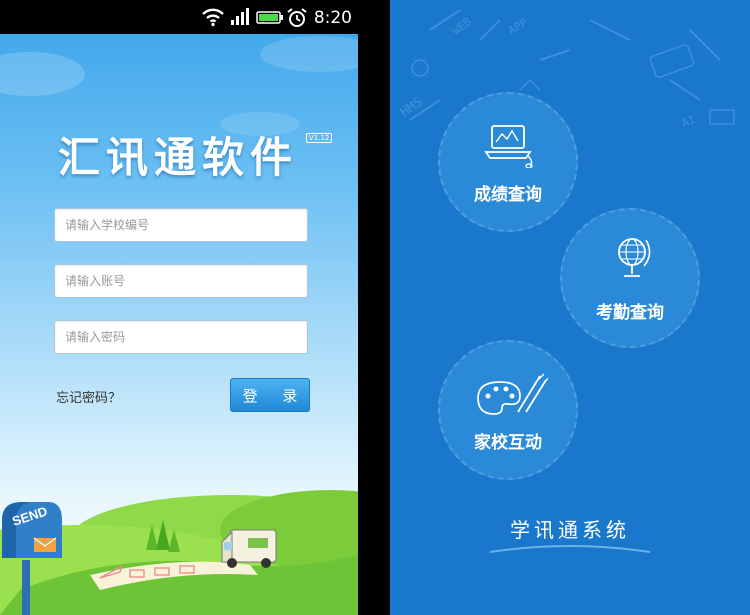  I want to click on account-input: 请输入账号, so click(181, 281).